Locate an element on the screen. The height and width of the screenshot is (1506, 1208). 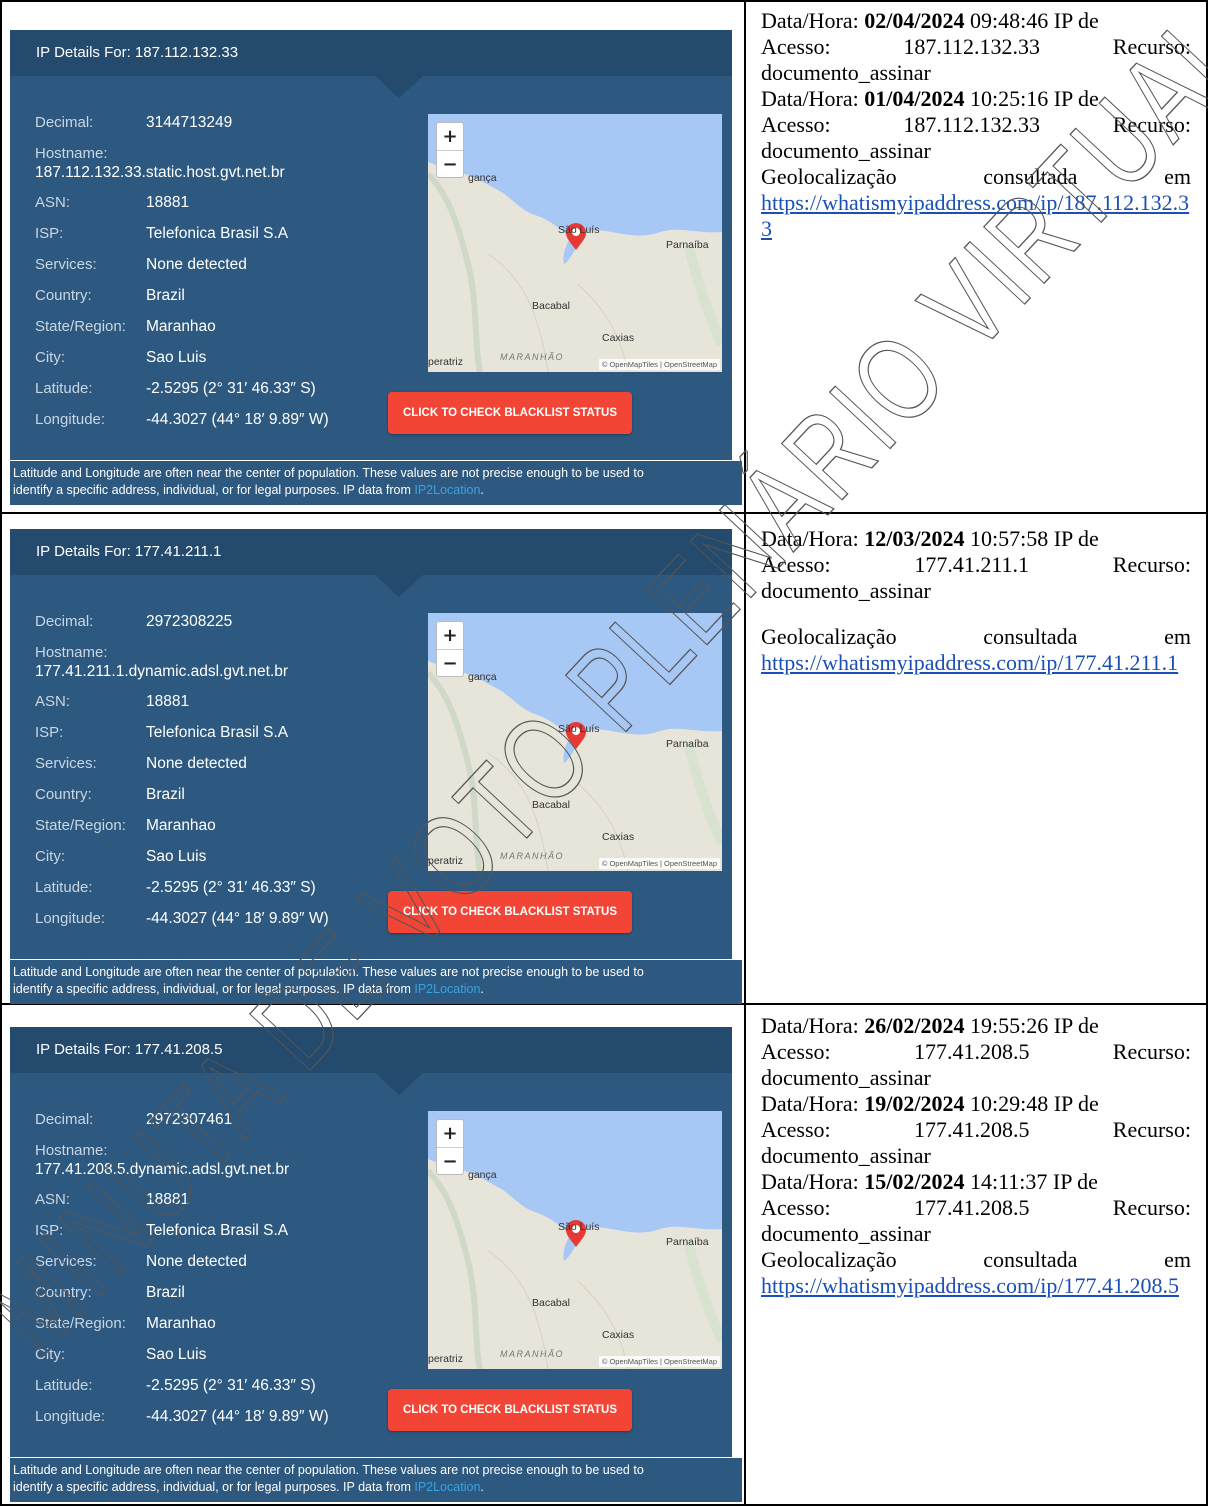
panel-title: IP Details For: 187.112.132.33 is located at coordinates (371, 53).